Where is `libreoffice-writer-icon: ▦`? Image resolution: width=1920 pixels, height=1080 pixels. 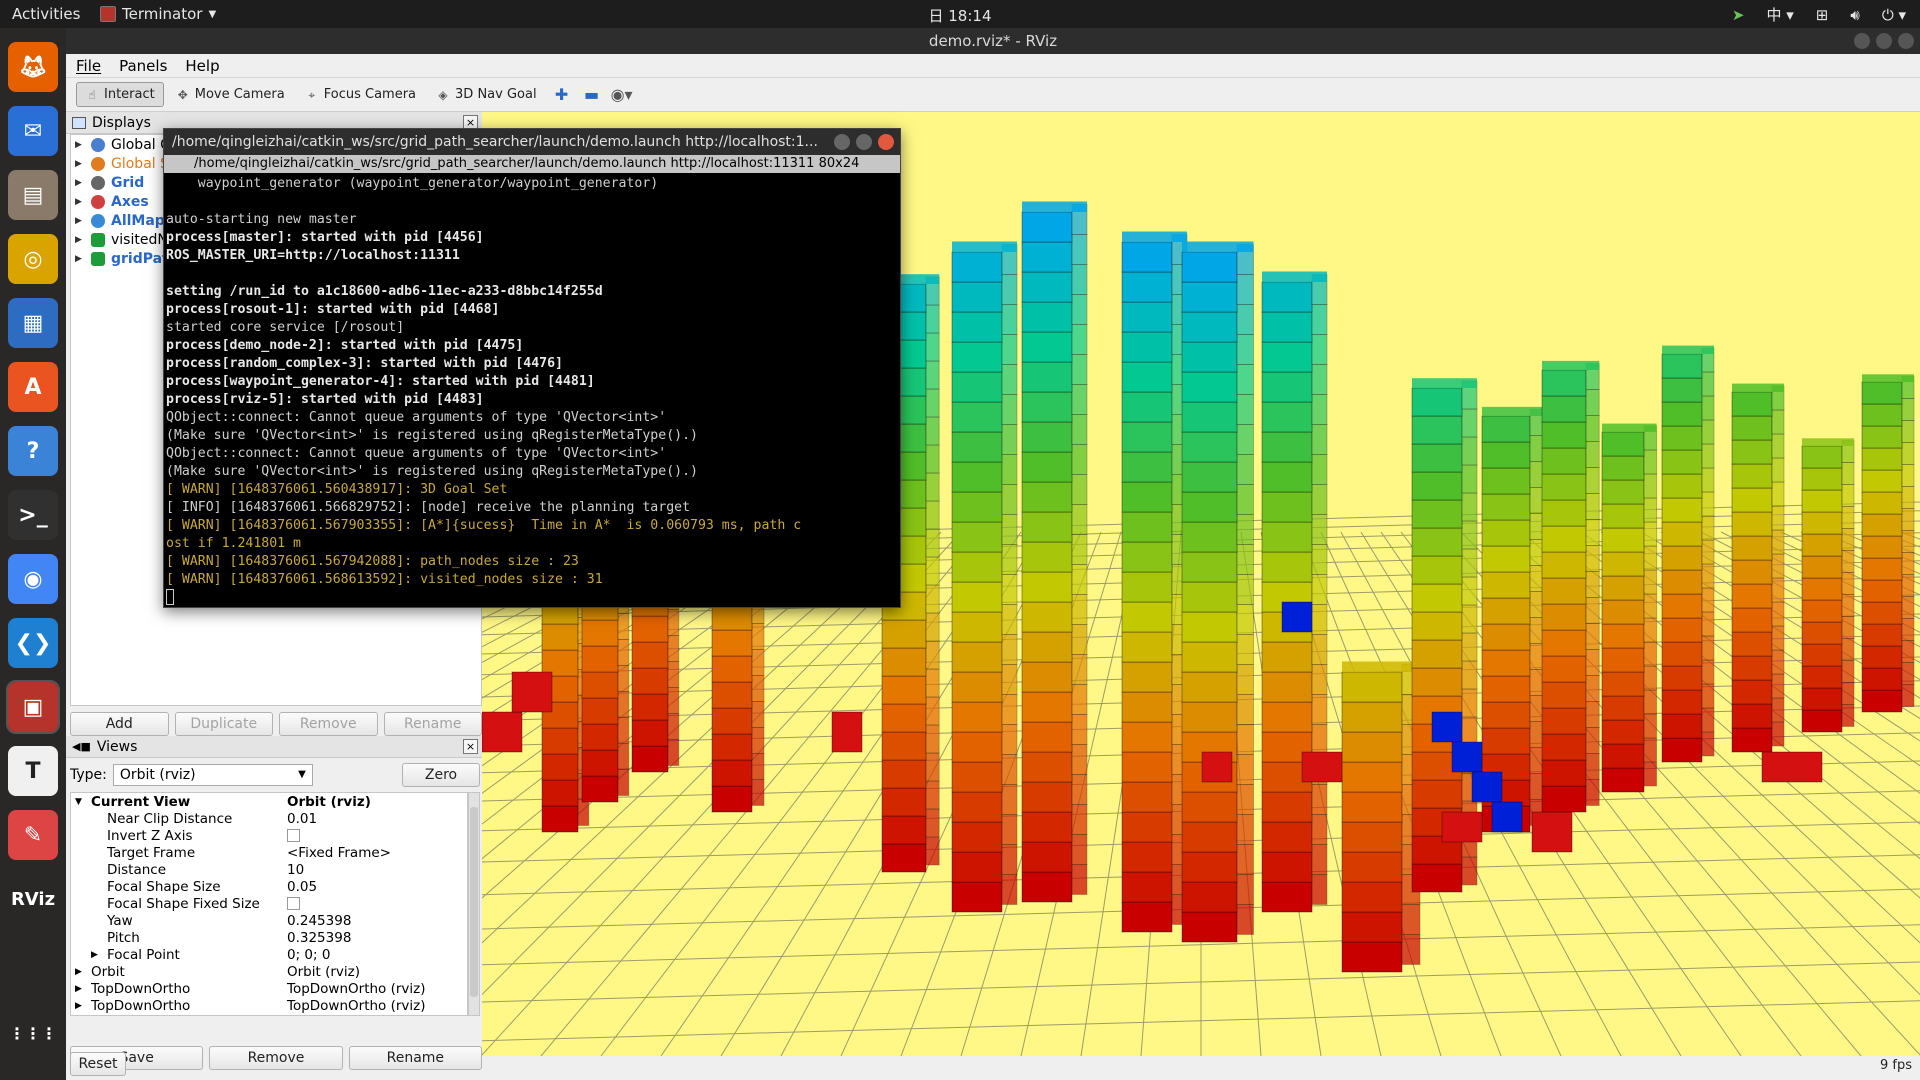
libreoffice-writer-icon: ▦ is located at coordinates (33, 323).